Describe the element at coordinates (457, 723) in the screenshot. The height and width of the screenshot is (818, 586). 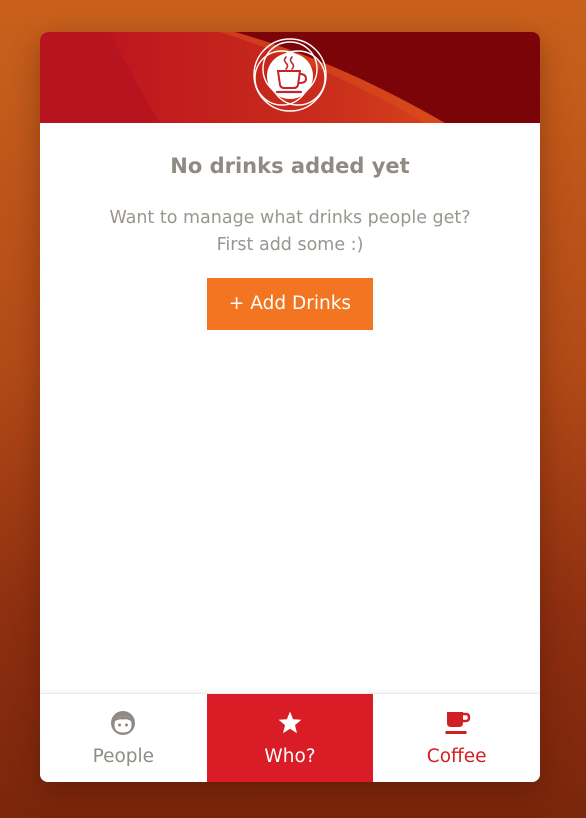
I see `coffee-cup-icon` at that location.